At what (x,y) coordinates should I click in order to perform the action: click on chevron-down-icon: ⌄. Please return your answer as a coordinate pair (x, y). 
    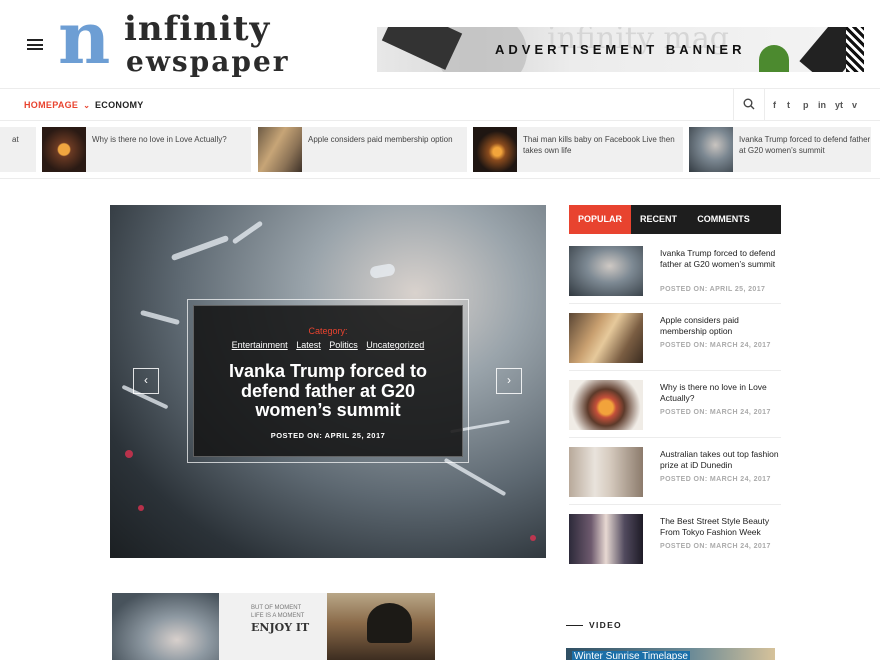
    Looking at the image, I should click on (87, 105).